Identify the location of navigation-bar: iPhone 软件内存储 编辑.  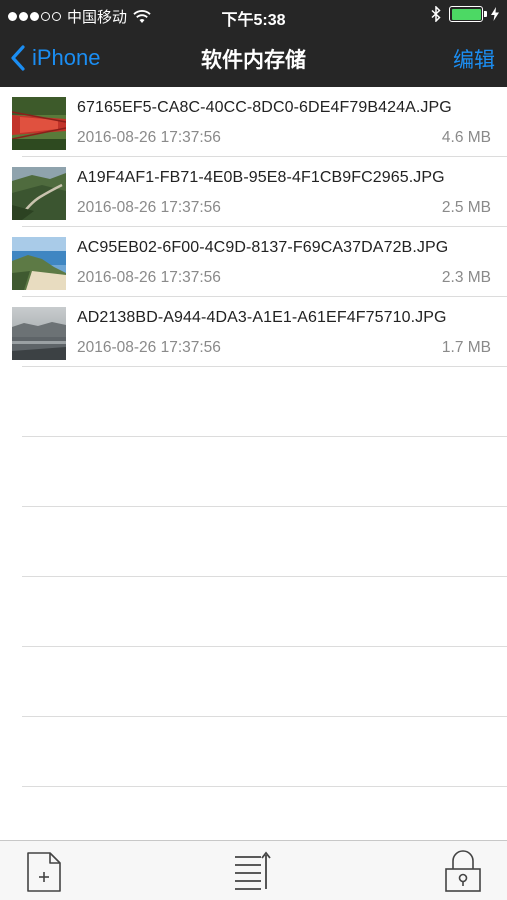
(253, 58).